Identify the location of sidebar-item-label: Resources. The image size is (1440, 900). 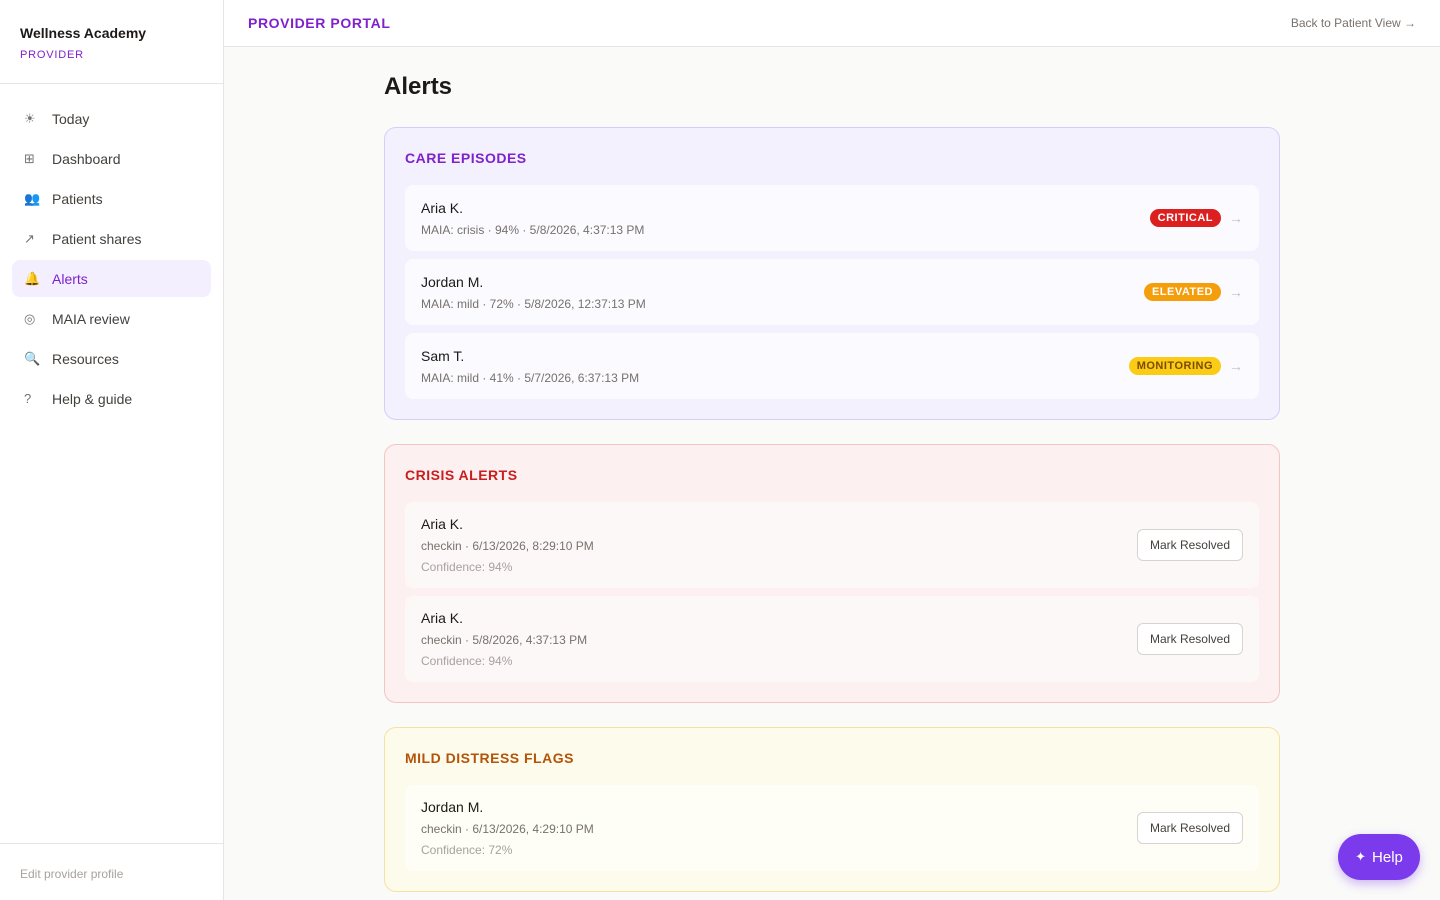
(85, 358).